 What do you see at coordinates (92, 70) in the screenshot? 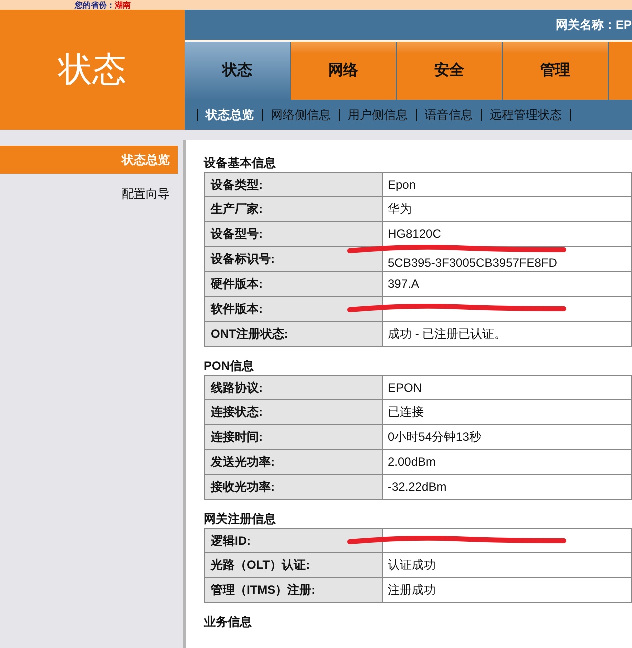
I see `page-title: 状态` at bounding box center [92, 70].